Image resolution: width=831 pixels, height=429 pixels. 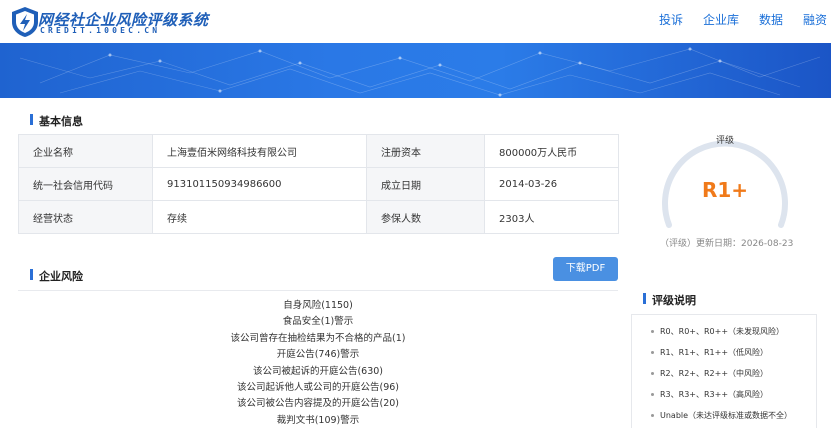 I want to click on registered-capital-label: 注册资本, so click(x=425, y=151).